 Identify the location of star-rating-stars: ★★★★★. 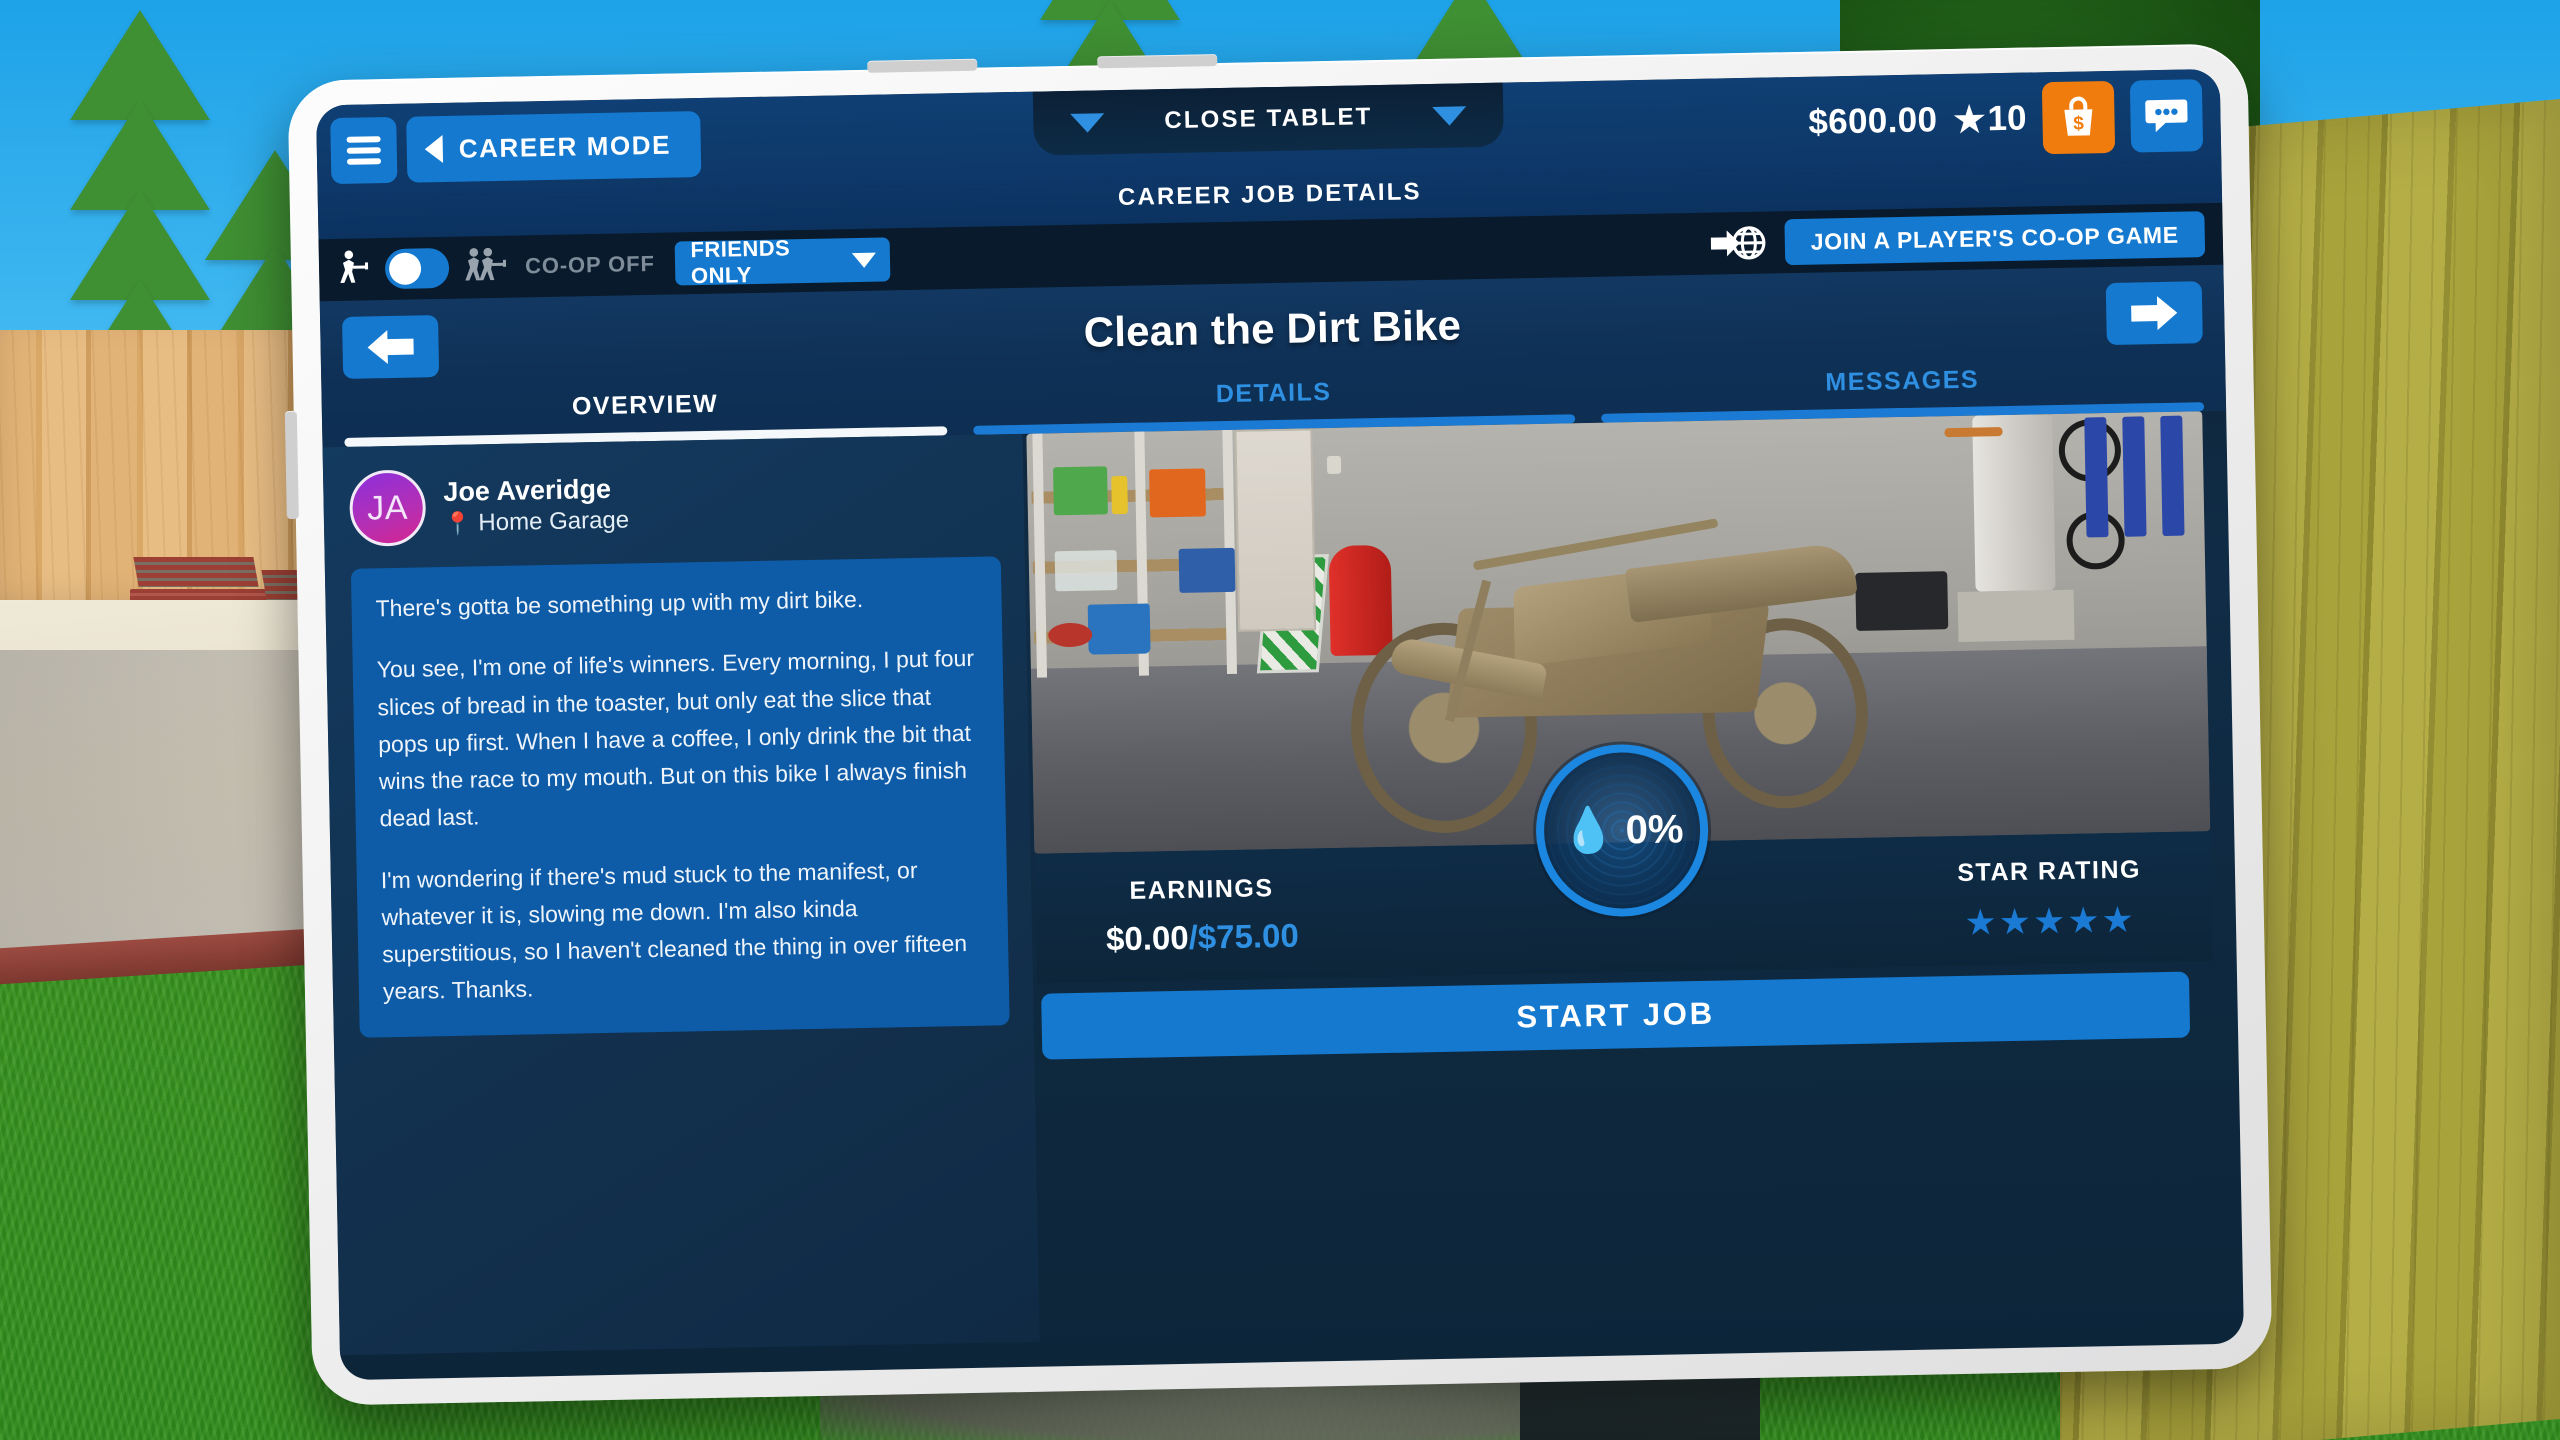
(2050, 920).